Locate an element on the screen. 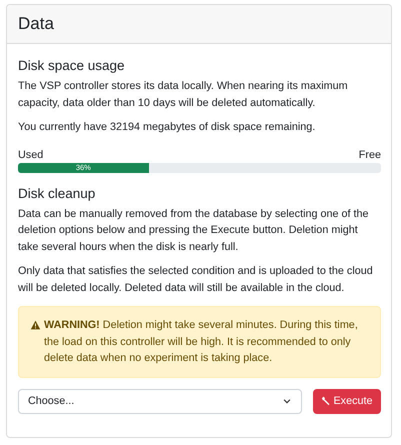 This screenshot has height=445, width=401. warning-icon is located at coordinates (35, 325).